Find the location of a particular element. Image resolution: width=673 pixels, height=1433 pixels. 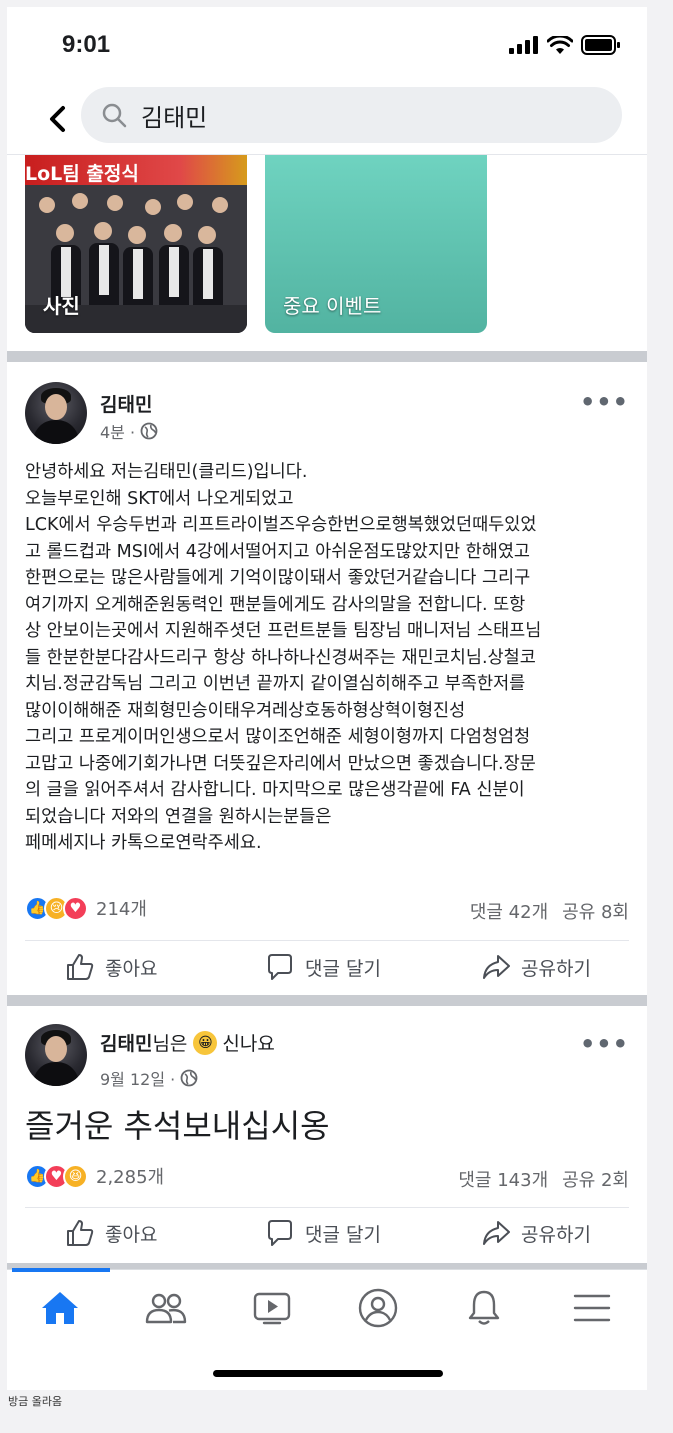

profile-tiles: LoL팀 출정식 사진 중요 이벤트 is located at coordinates (327, 253).